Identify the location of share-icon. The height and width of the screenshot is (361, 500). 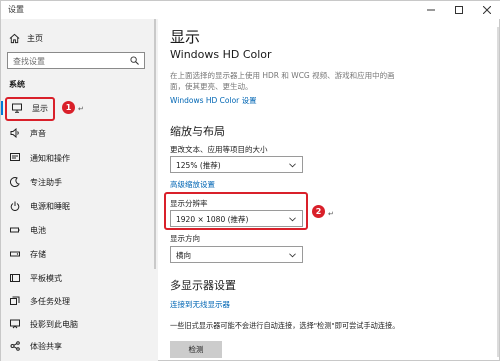
(15, 346).